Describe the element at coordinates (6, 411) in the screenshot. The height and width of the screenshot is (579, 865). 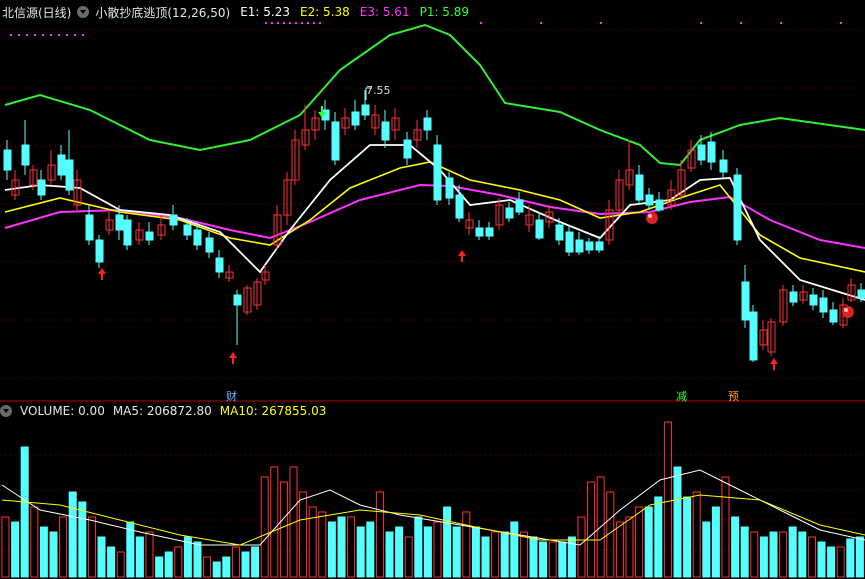
I see `volume-dropdown-icon` at that location.